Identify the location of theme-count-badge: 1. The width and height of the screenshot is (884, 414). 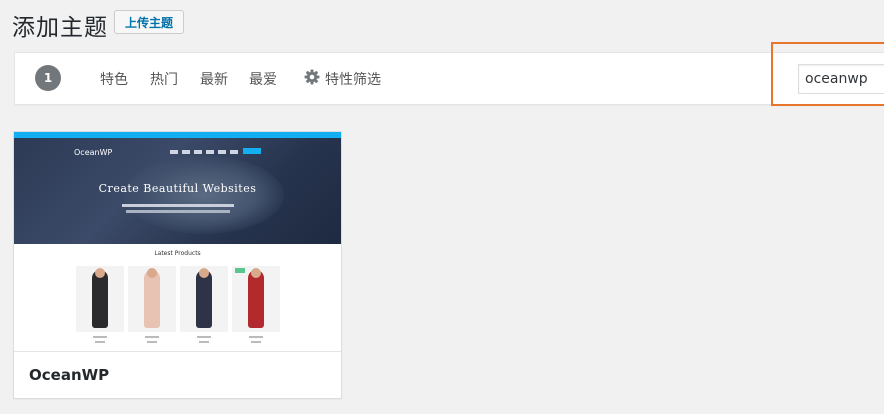
(48, 78).